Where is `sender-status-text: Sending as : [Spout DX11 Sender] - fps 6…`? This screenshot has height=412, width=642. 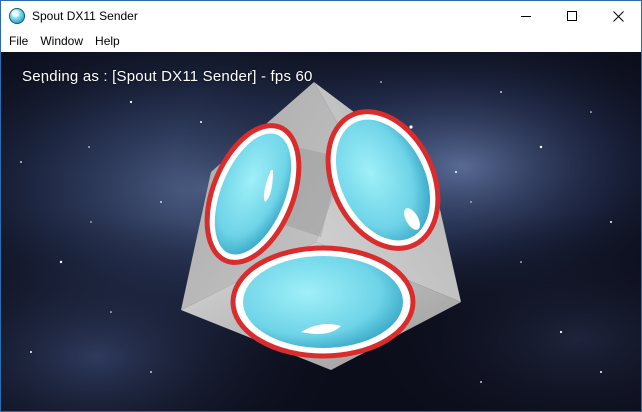 sender-status-text: Sending as : [Spout DX11 Sender] - fps 6… is located at coordinates (167, 76).